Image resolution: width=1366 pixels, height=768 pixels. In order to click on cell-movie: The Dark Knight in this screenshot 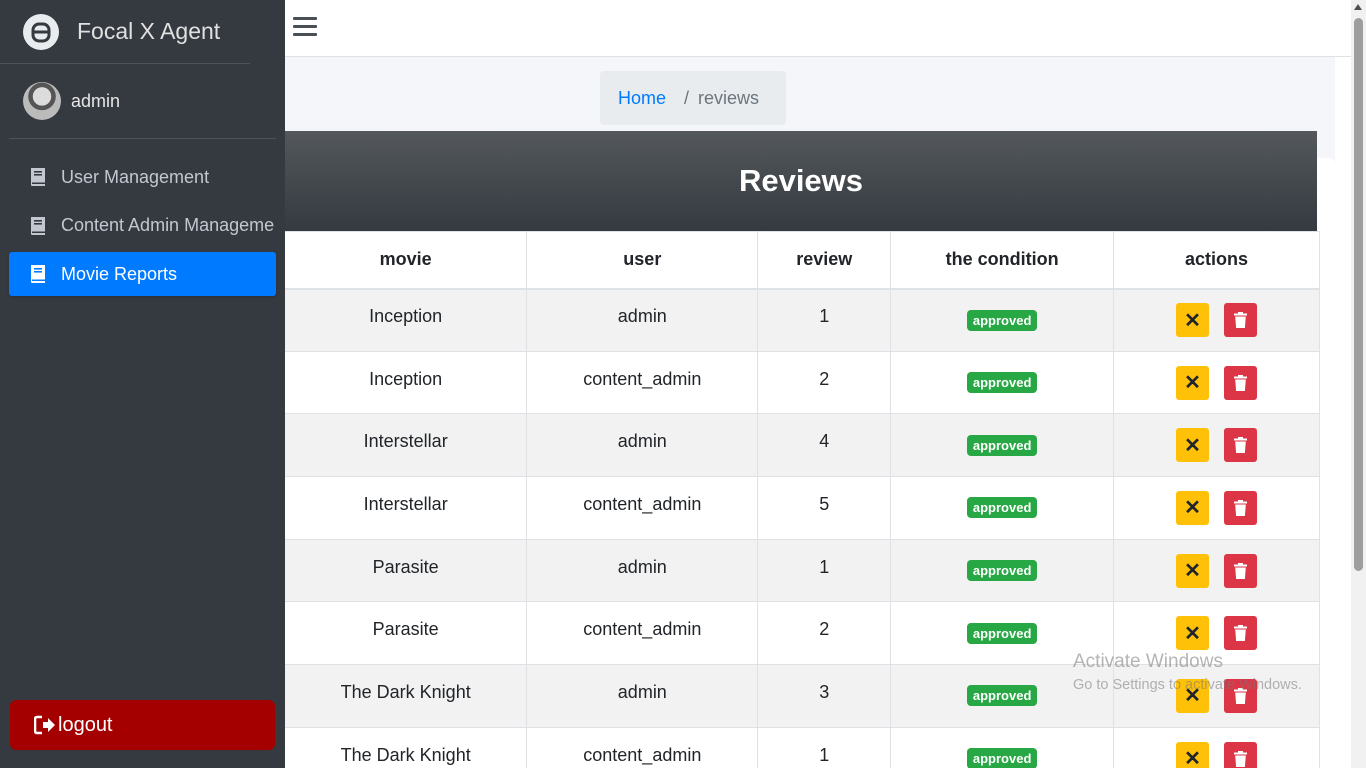, I will do `click(406, 696)`.